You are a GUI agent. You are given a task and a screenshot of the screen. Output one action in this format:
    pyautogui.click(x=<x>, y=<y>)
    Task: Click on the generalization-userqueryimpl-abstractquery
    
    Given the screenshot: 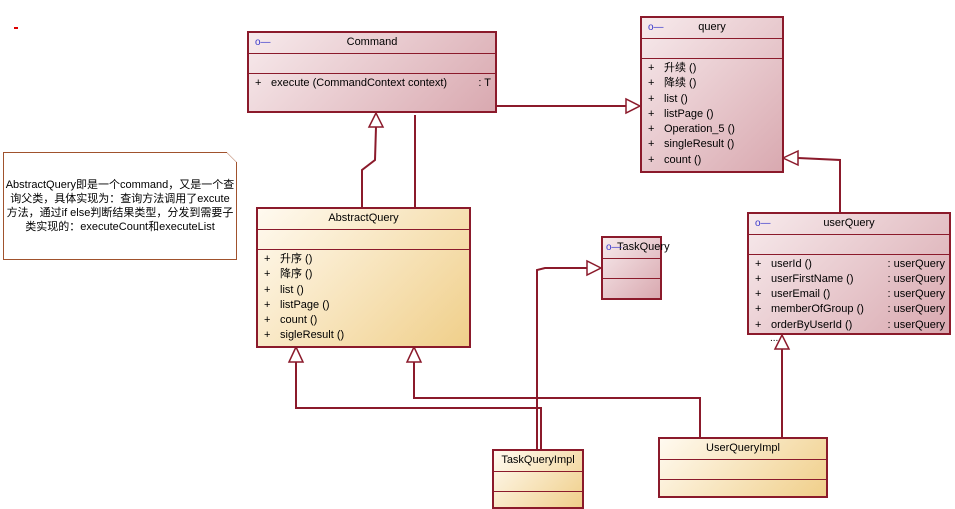 What is the action you would take?
    pyautogui.click(x=557, y=399)
    